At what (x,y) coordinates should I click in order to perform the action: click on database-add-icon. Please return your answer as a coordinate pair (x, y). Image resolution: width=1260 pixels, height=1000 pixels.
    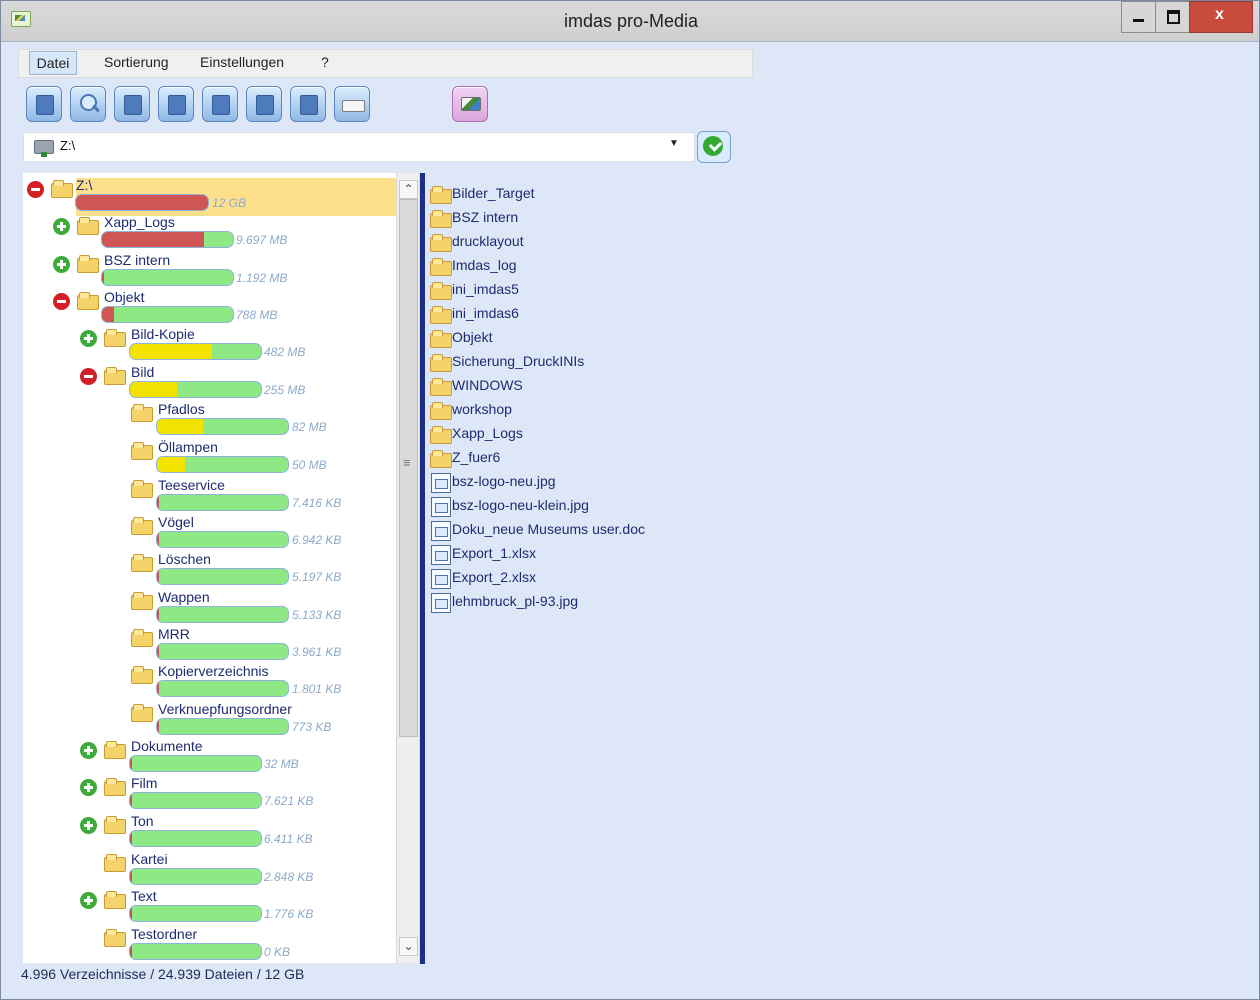
    Looking at the image, I should click on (132, 104).